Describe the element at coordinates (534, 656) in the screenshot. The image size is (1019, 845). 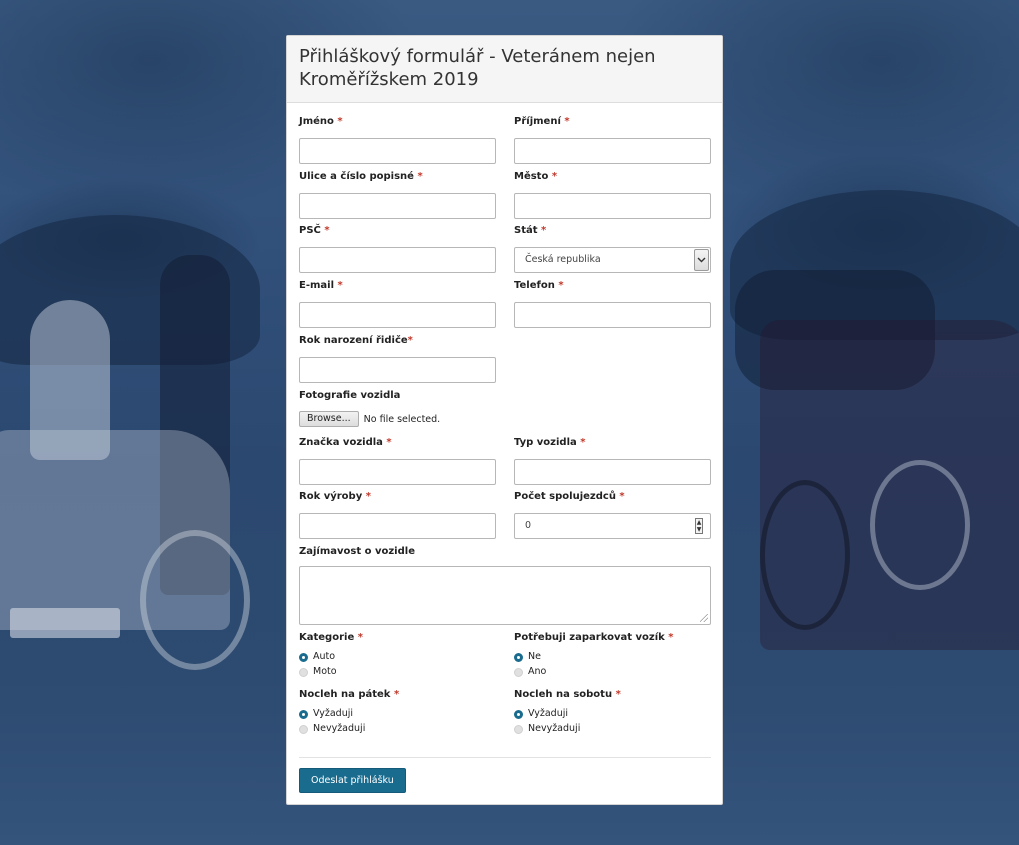
I see `radio-label: Ne` at that location.